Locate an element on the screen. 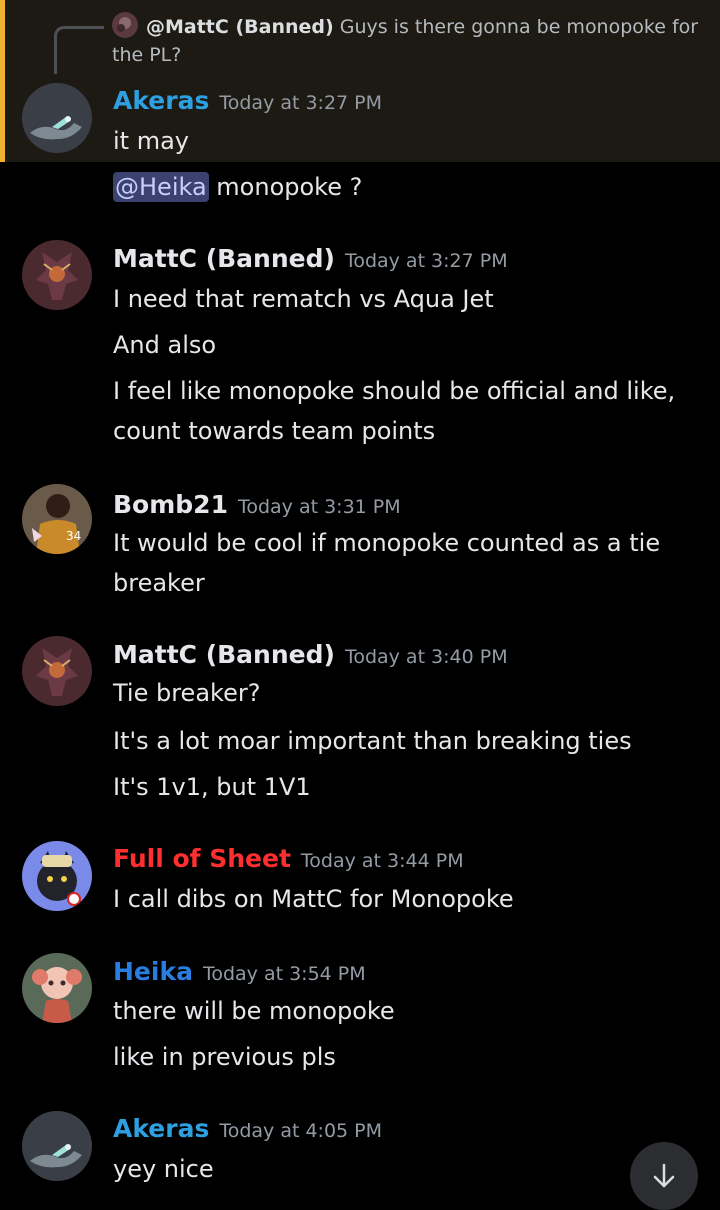 This screenshot has width=720, height=1210. message-line: I need that rematch vs Aqua Jet is located at coordinates (303, 299).